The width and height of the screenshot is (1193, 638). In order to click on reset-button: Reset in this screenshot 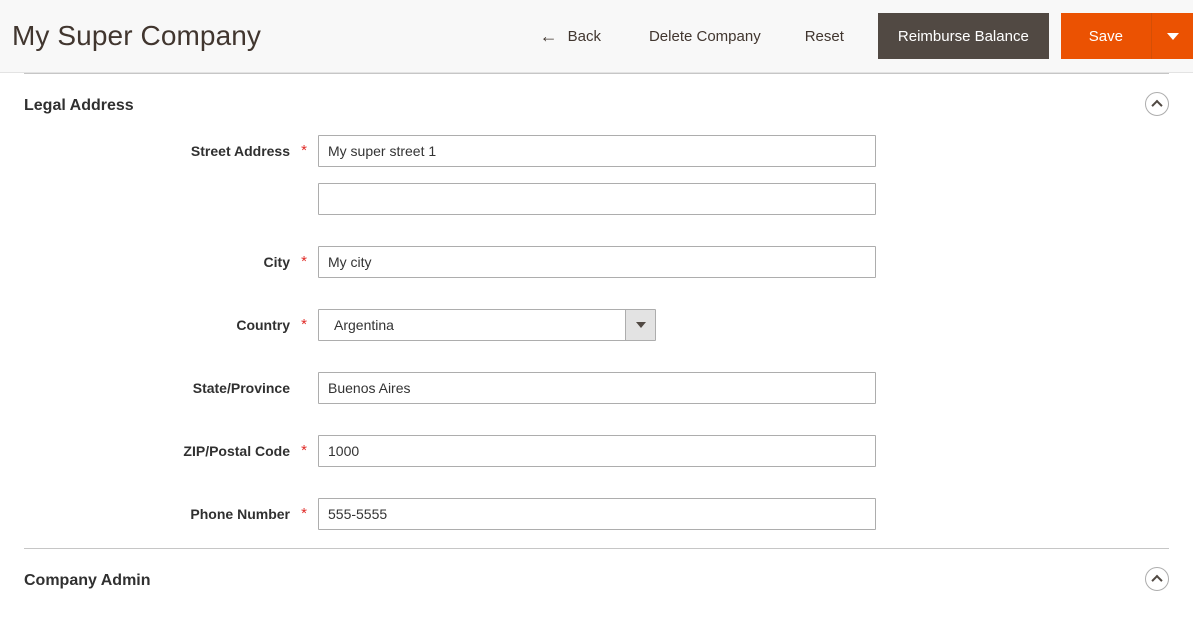, I will do `click(824, 36)`.